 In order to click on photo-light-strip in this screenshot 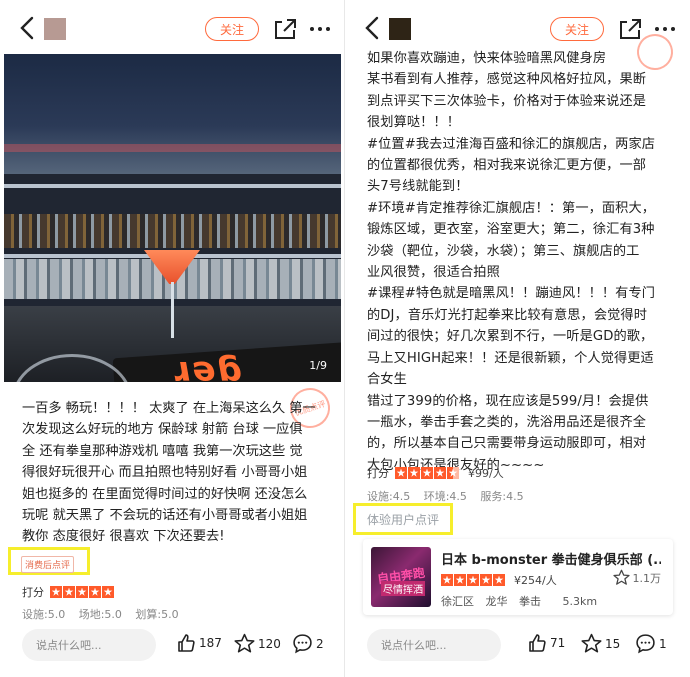, I will do `click(172, 148)`.